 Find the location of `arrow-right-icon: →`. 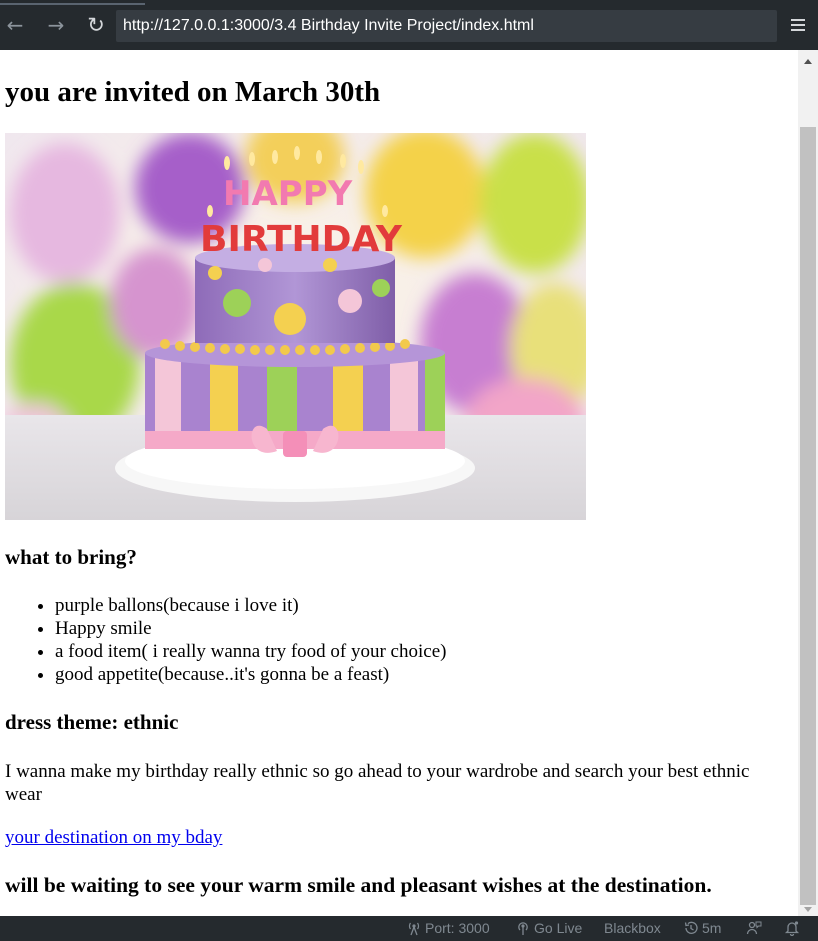

arrow-right-icon: → is located at coordinates (56, 25).